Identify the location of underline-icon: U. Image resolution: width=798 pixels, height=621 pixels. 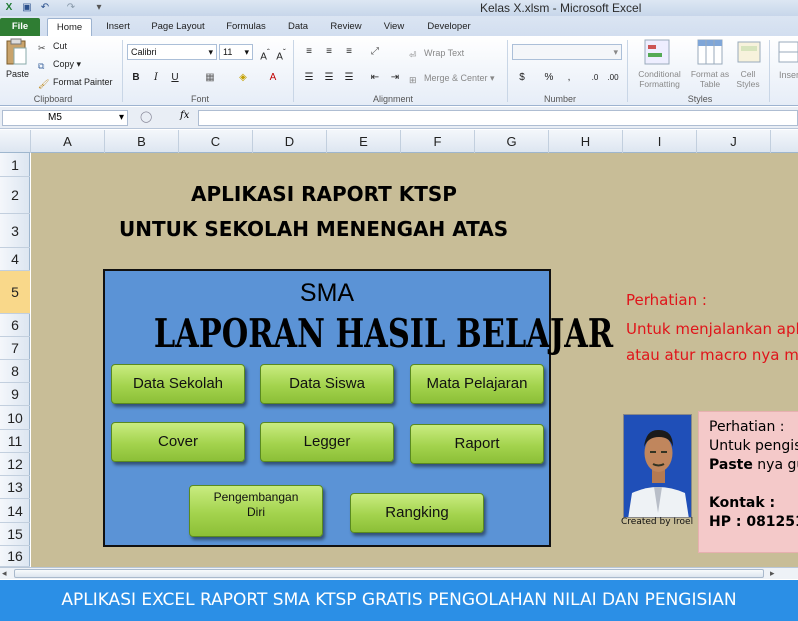
(175, 78).